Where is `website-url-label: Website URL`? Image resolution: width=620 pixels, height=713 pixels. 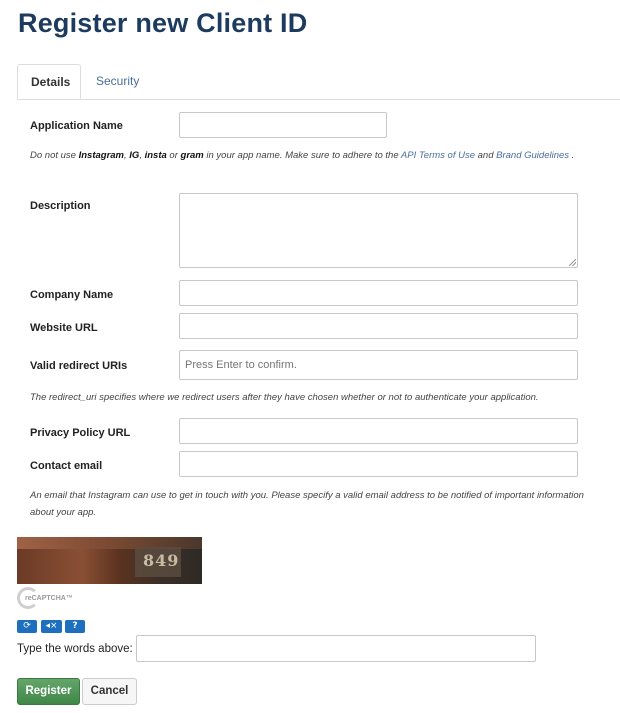 website-url-label: Website URL is located at coordinates (64, 328).